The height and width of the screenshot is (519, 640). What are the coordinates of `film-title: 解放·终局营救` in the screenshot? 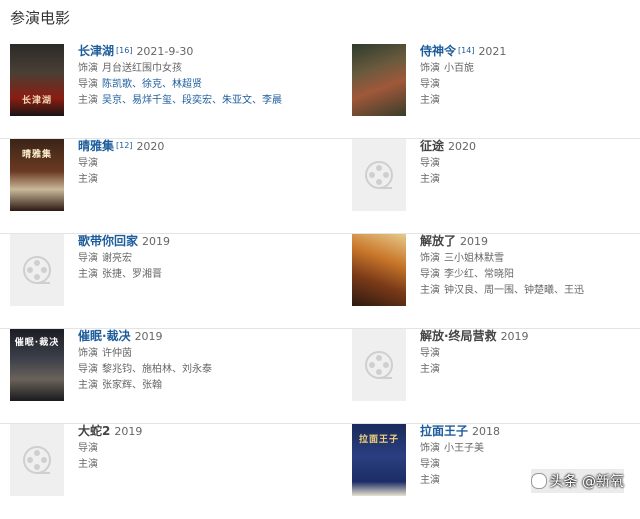 It's located at (458, 336).